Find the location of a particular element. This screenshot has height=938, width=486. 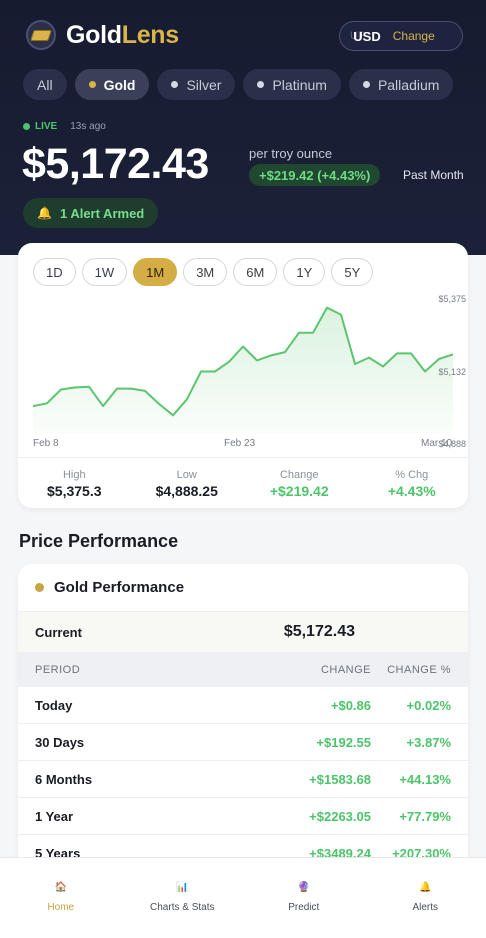

nav-alerts: 🔔 Alerts is located at coordinates (425, 898).